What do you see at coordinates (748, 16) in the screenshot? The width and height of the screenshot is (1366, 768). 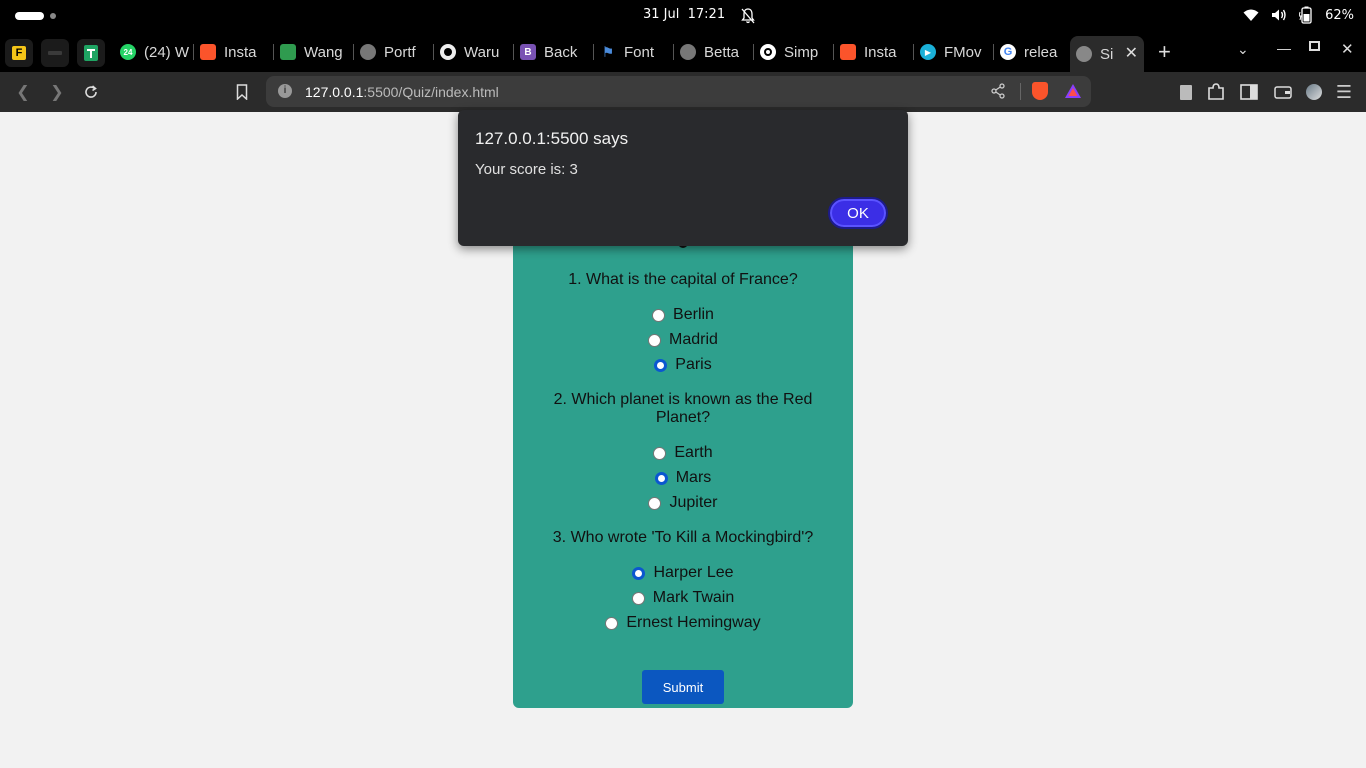 I see `notifications-muted-icon` at bounding box center [748, 16].